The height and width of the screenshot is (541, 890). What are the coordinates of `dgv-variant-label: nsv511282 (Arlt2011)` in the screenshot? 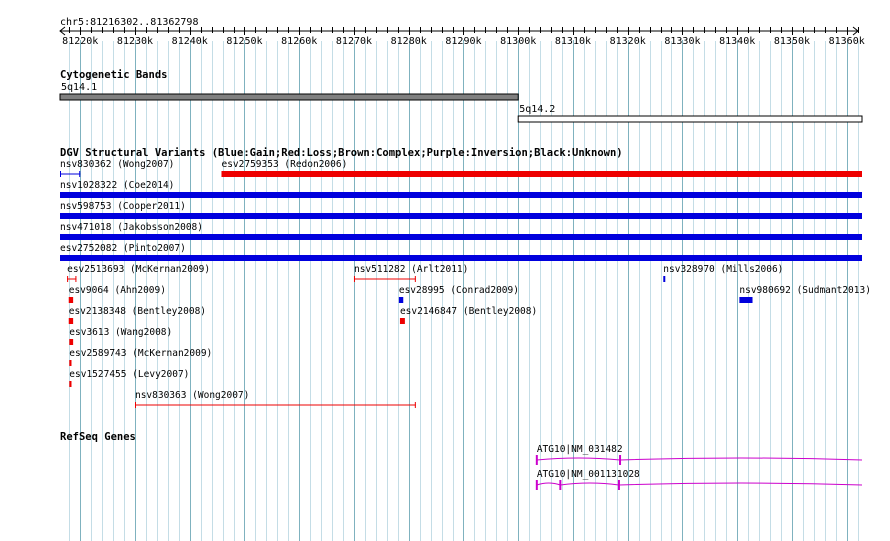 It's located at (411, 269).